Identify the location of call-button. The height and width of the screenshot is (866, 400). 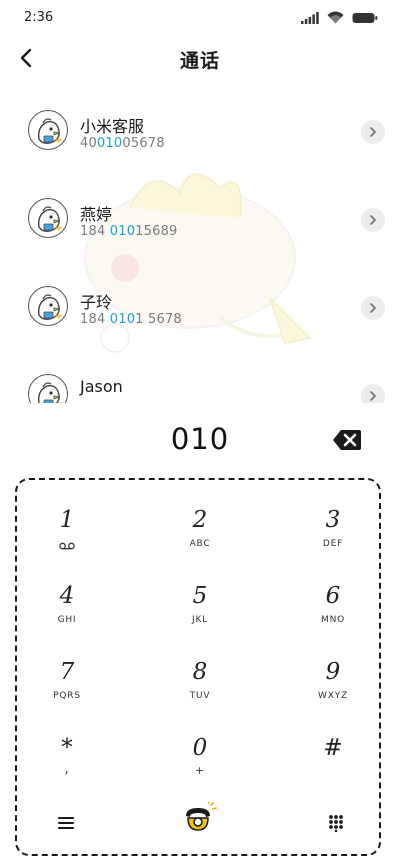
(200, 818).